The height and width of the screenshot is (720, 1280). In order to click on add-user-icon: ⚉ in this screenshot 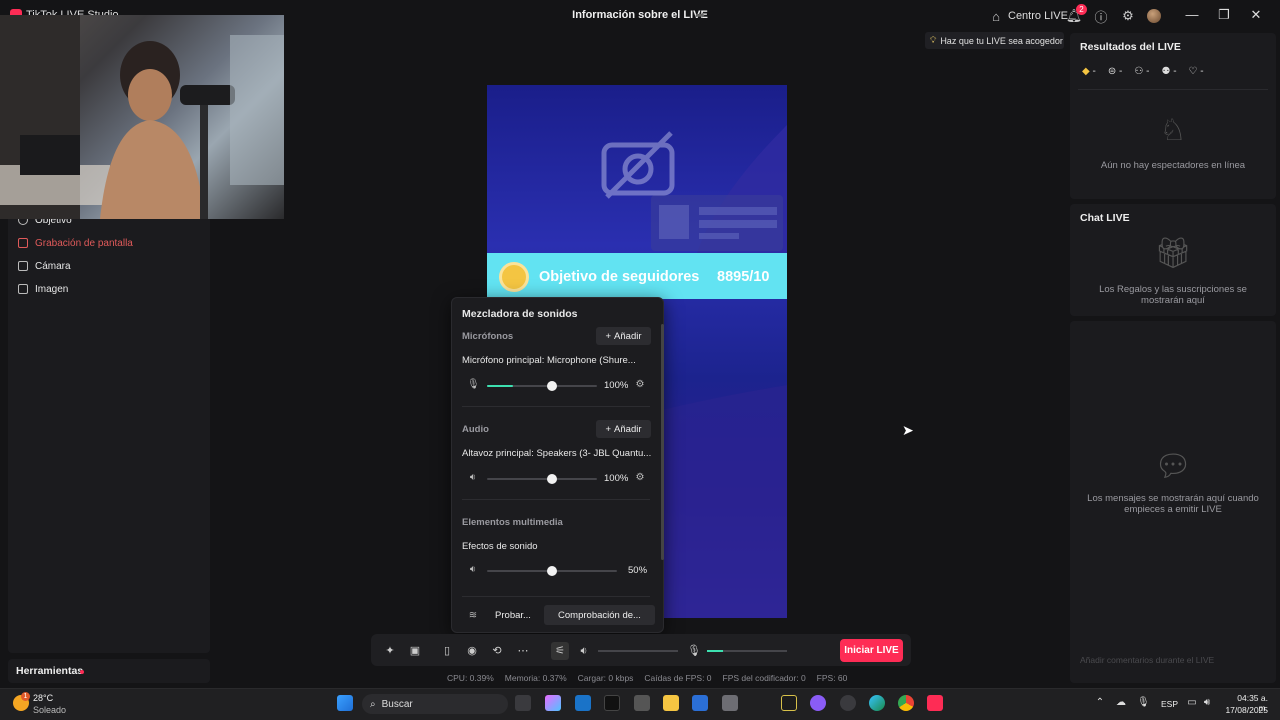, I will do `click(1166, 71)`.